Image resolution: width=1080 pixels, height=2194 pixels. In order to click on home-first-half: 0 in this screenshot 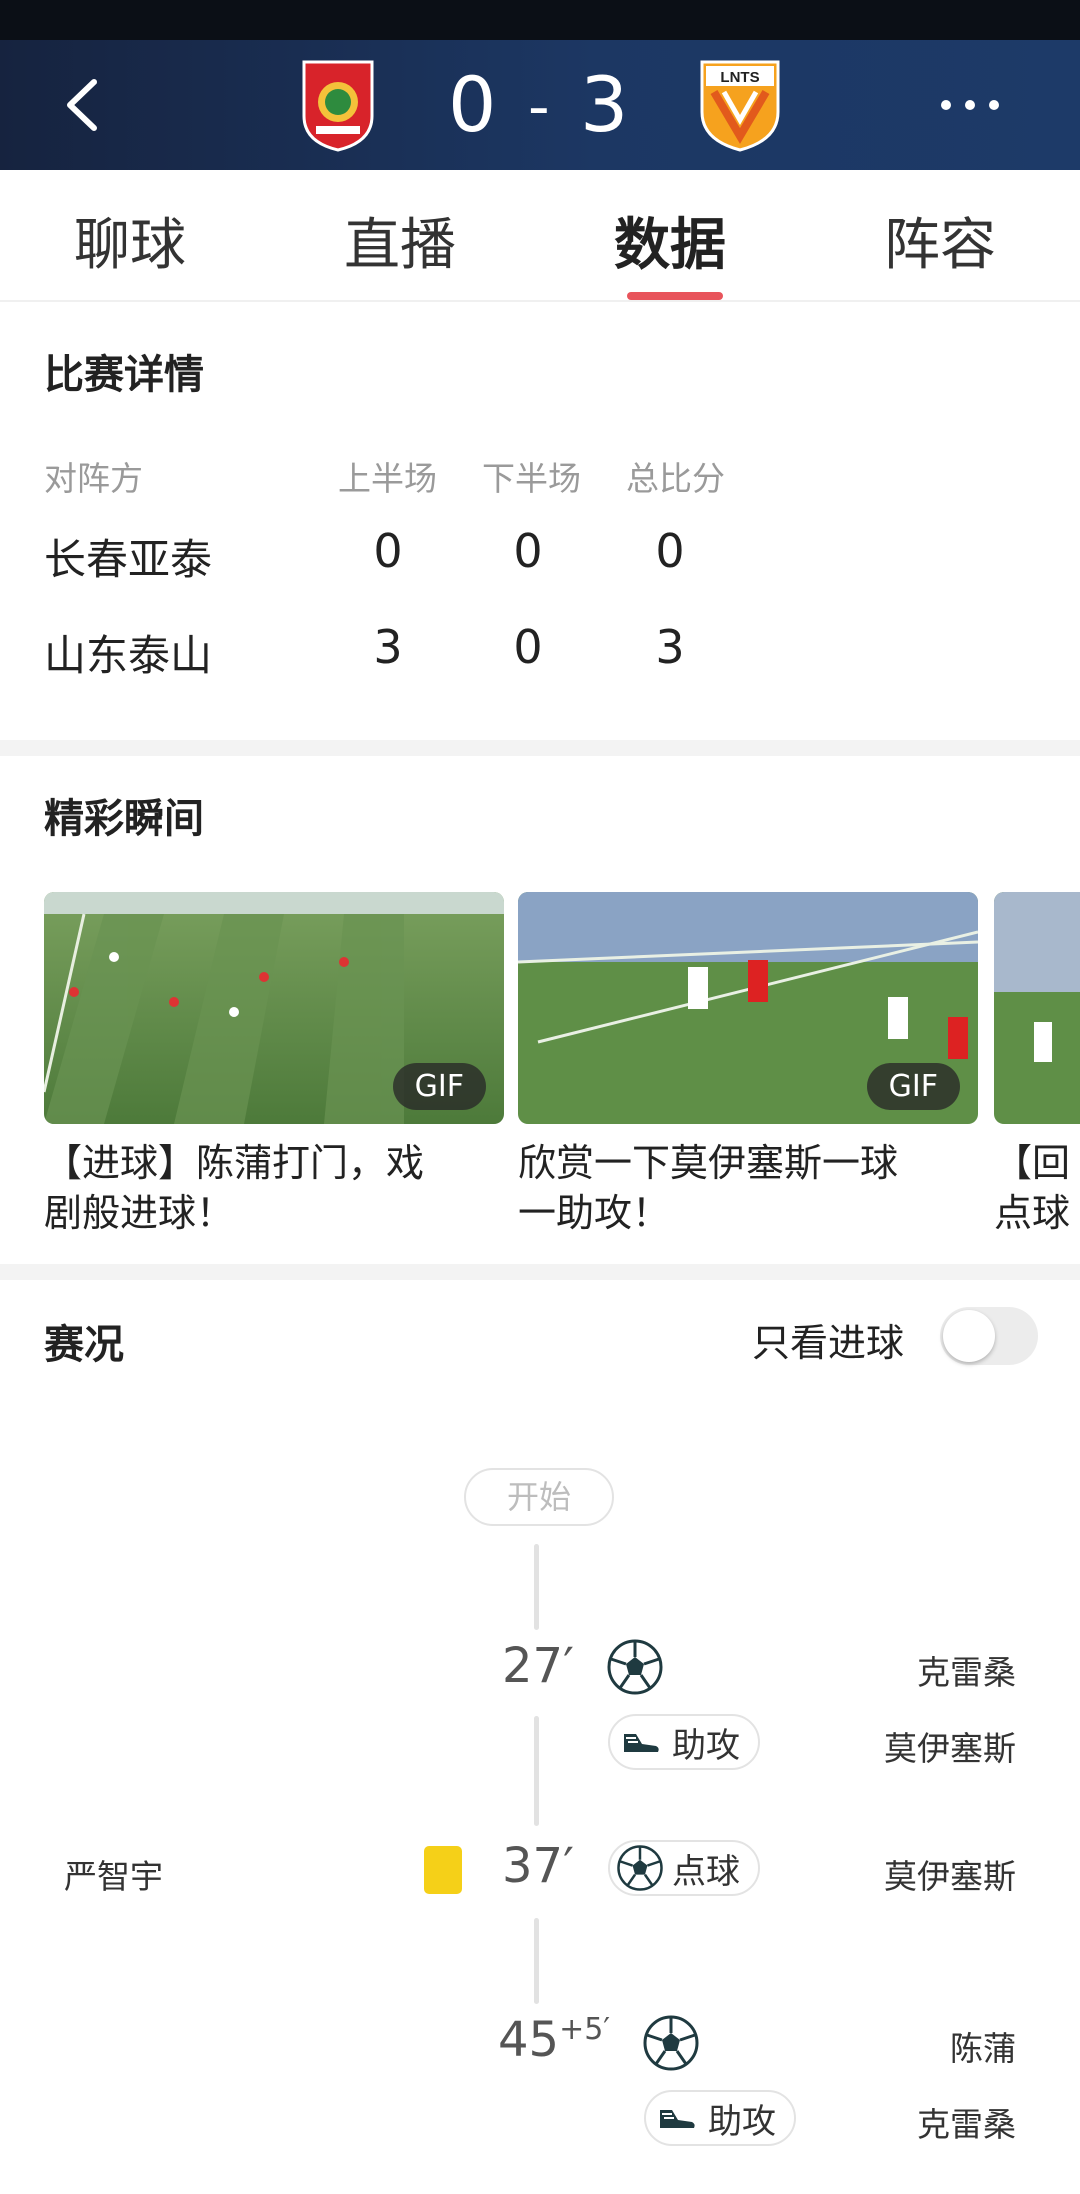, I will do `click(388, 551)`.